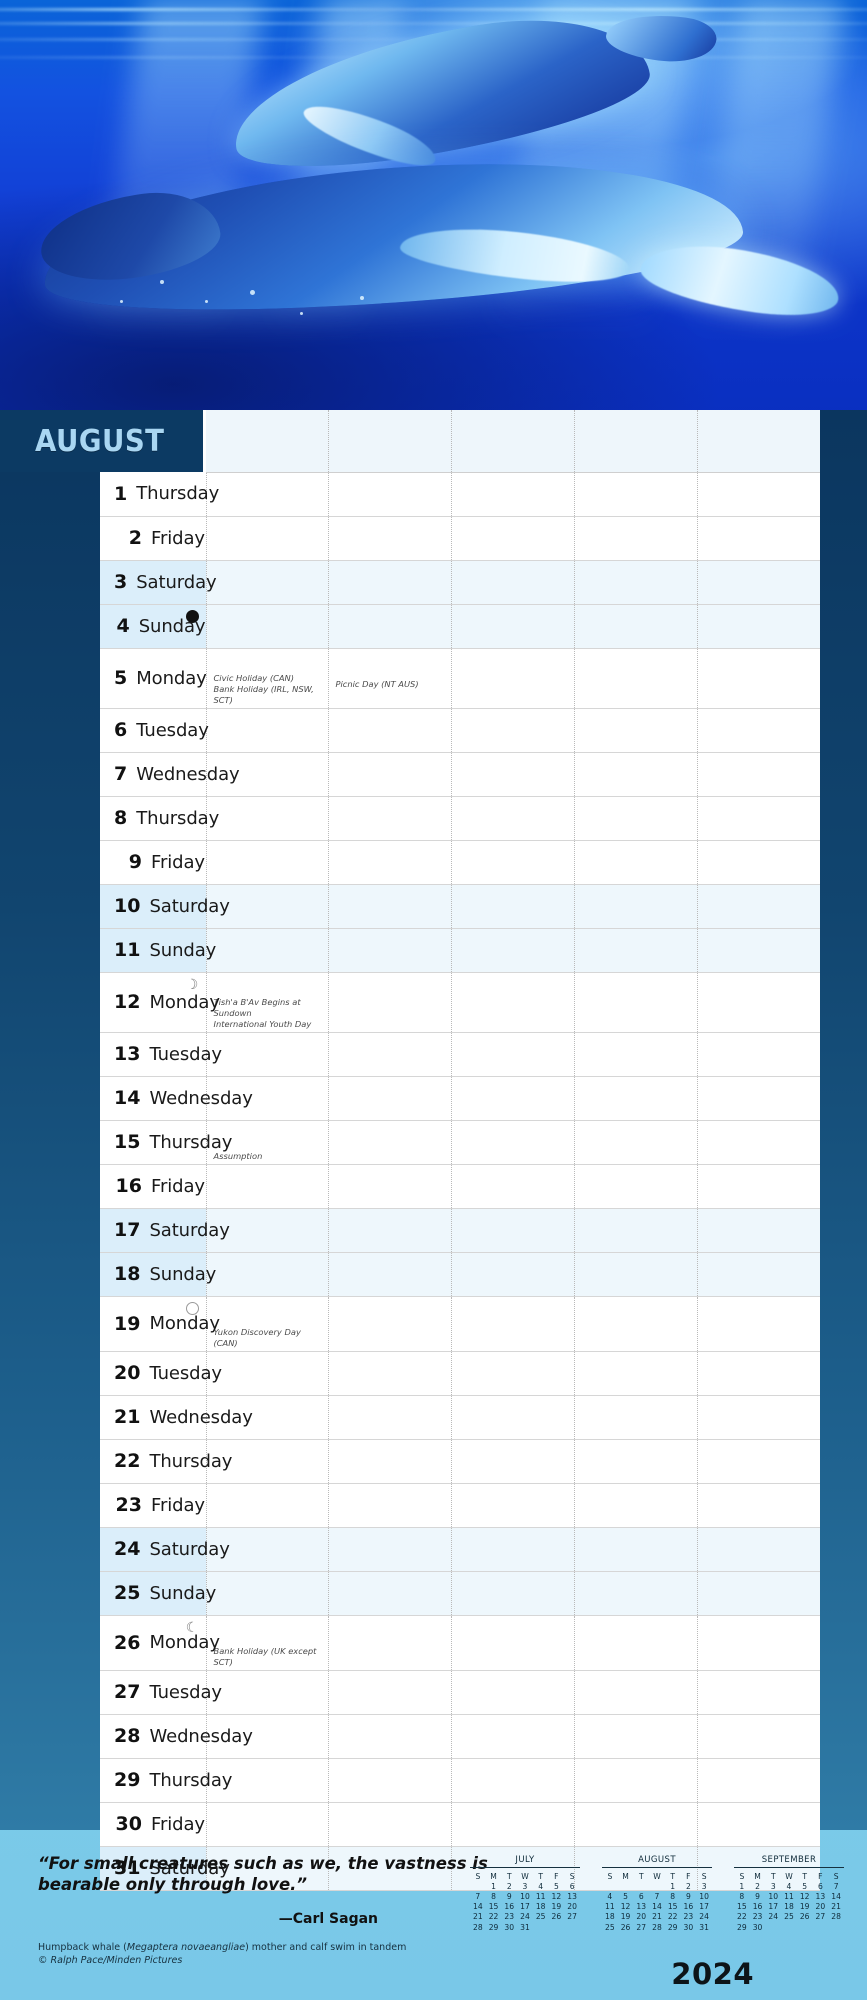 The image size is (867, 2000). I want to click on header-cell-notes, so click(267, 441).